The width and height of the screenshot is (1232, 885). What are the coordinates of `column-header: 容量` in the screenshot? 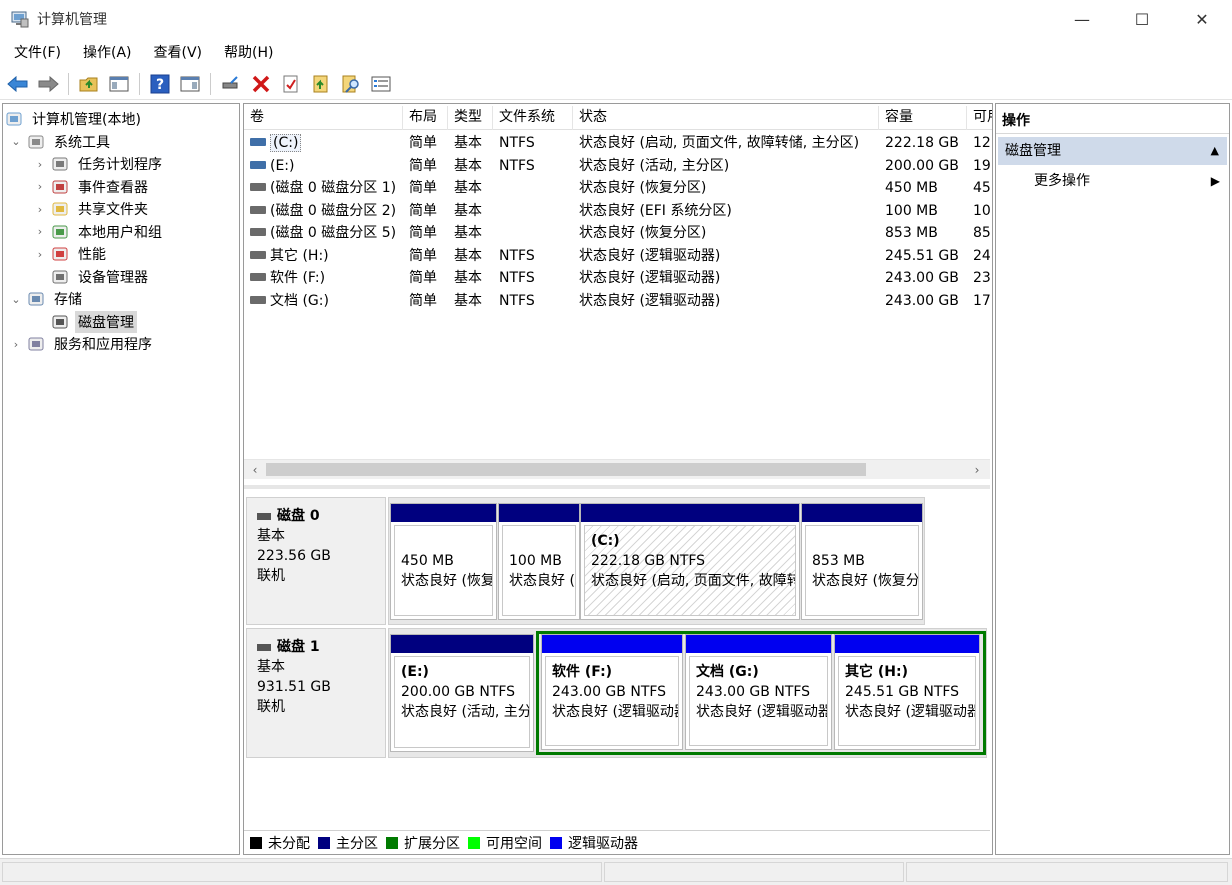 It's located at (923, 118).